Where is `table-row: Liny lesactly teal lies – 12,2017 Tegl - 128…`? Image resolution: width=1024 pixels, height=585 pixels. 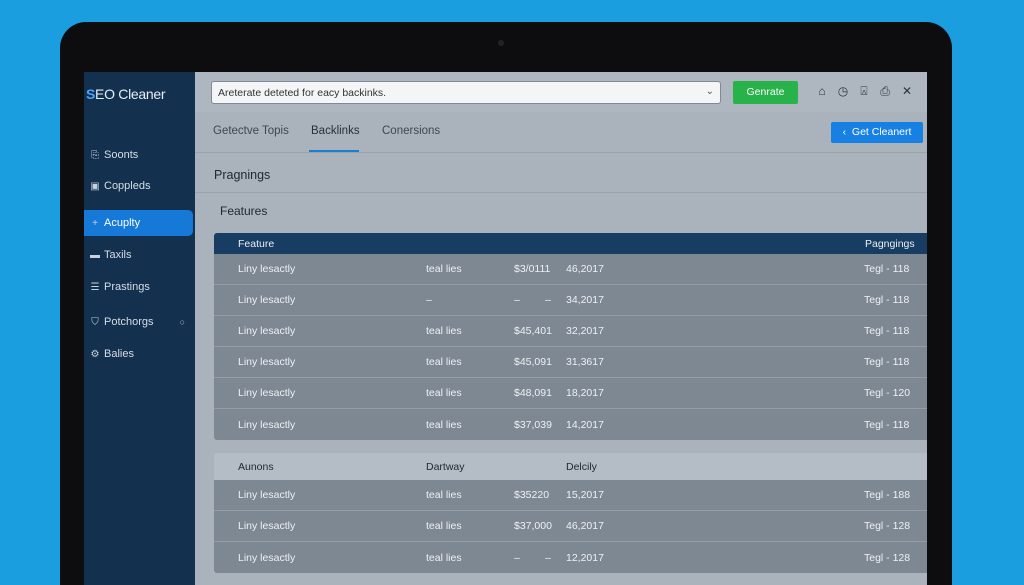
table-row: Liny lesactly teal lies – 12,2017 Tegl - 128… is located at coordinates (570, 557).